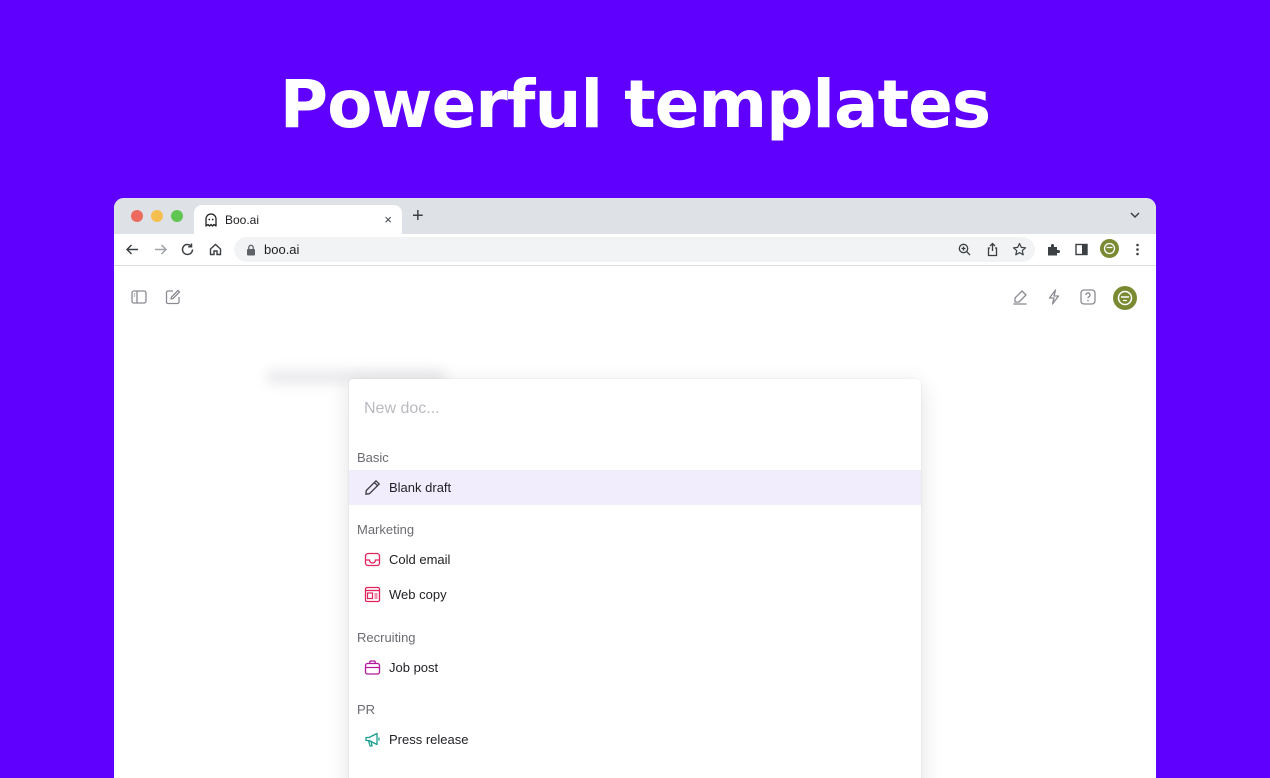 Image resolution: width=1270 pixels, height=778 pixels. Describe the element at coordinates (635, 667) in the screenshot. I see `template-item-job-post: Job post` at that location.